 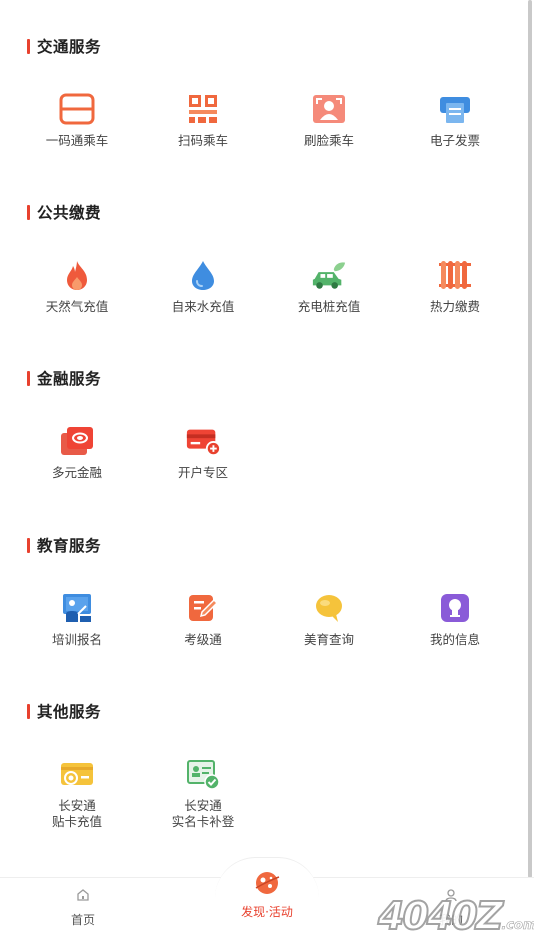 I want to click on service-label: 长安通 实名卡补登, so click(x=203, y=814).